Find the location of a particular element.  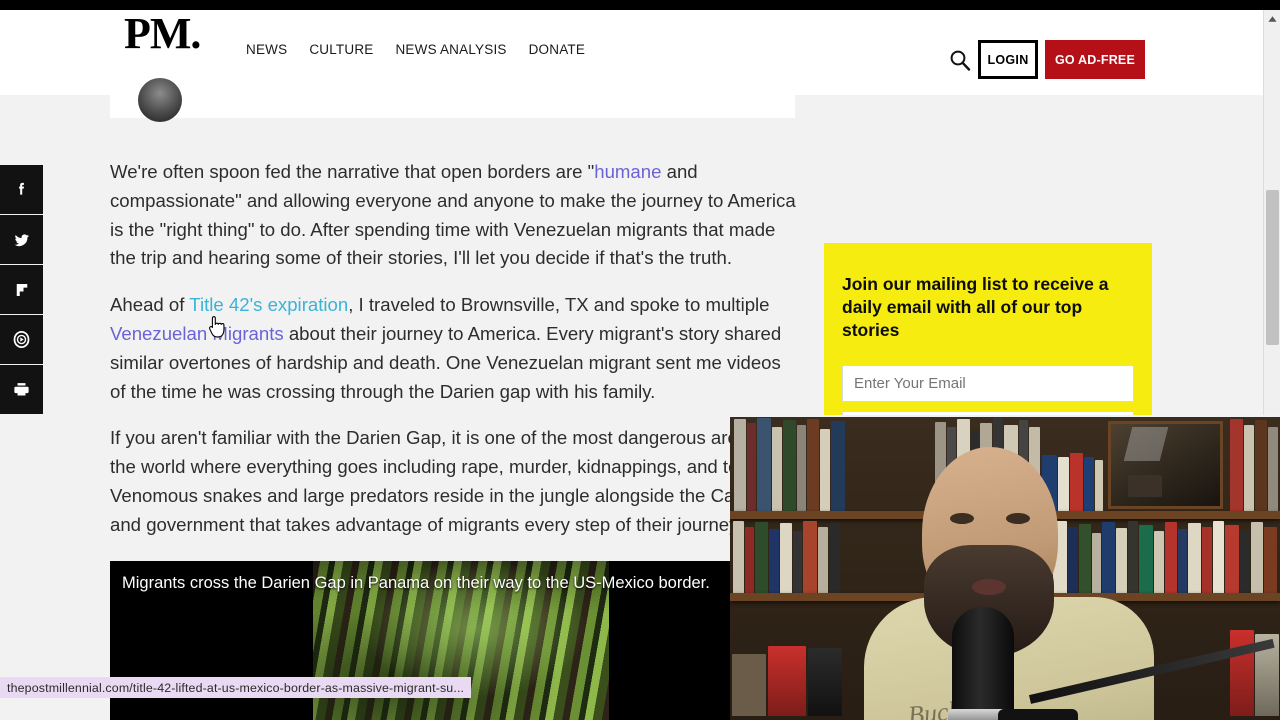

rumble-icon is located at coordinates (21, 340).